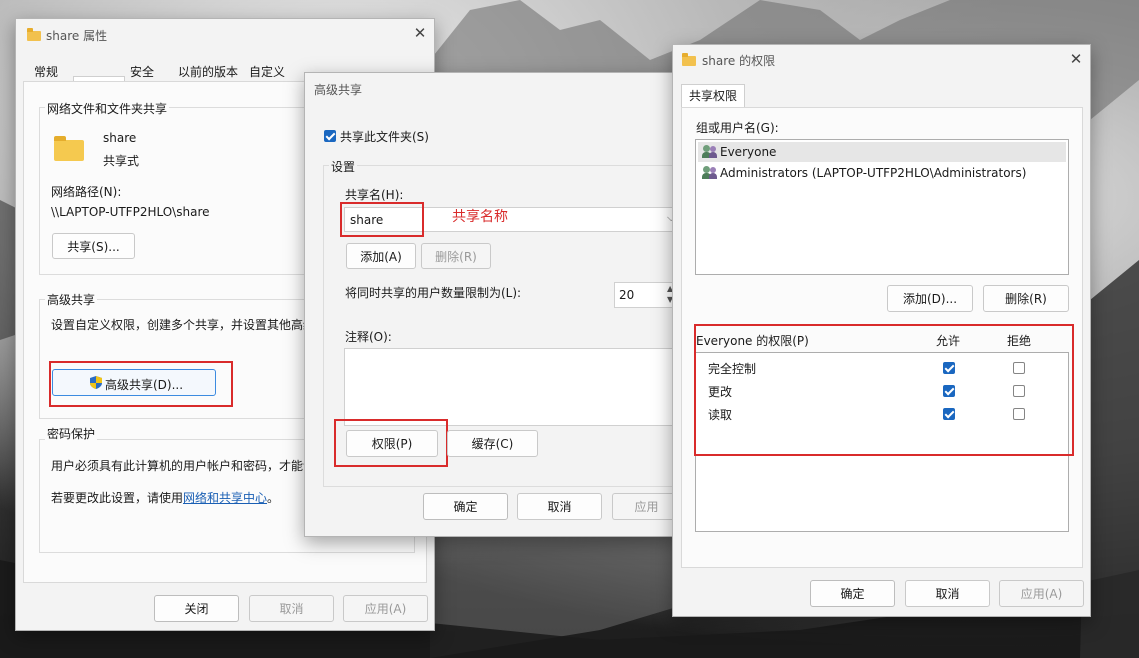 This screenshot has height=658, width=1139. I want to click on window-title: share 的权限, so click(739, 61).